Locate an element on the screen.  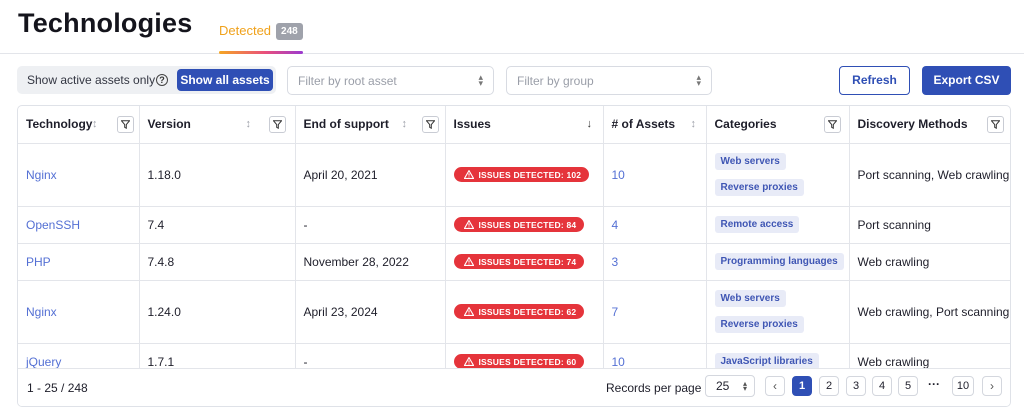
export-csv-button: Export CSV is located at coordinates (966, 80).